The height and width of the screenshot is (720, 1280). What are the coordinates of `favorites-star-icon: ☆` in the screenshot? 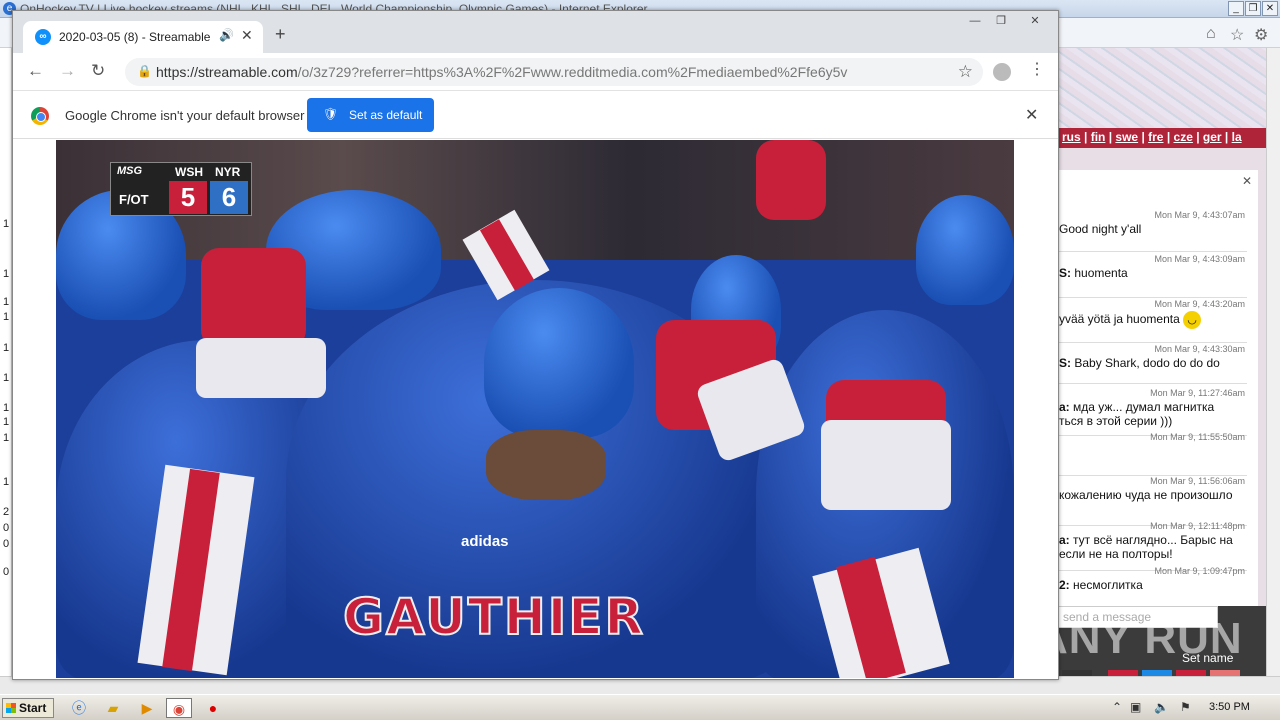 It's located at (1237, 35).